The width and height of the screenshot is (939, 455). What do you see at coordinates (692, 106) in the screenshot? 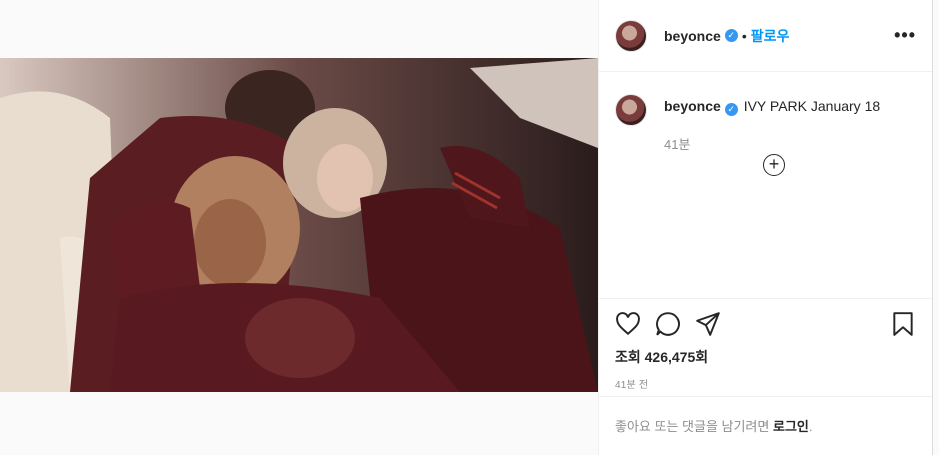
I see `caption-username: beyonce` at bounding box center [692, 106].